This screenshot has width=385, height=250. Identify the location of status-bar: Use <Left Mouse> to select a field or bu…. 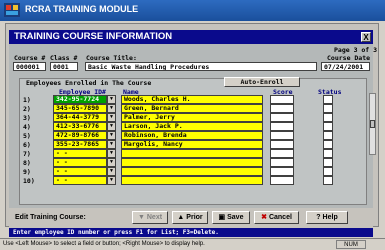
(192, 244).